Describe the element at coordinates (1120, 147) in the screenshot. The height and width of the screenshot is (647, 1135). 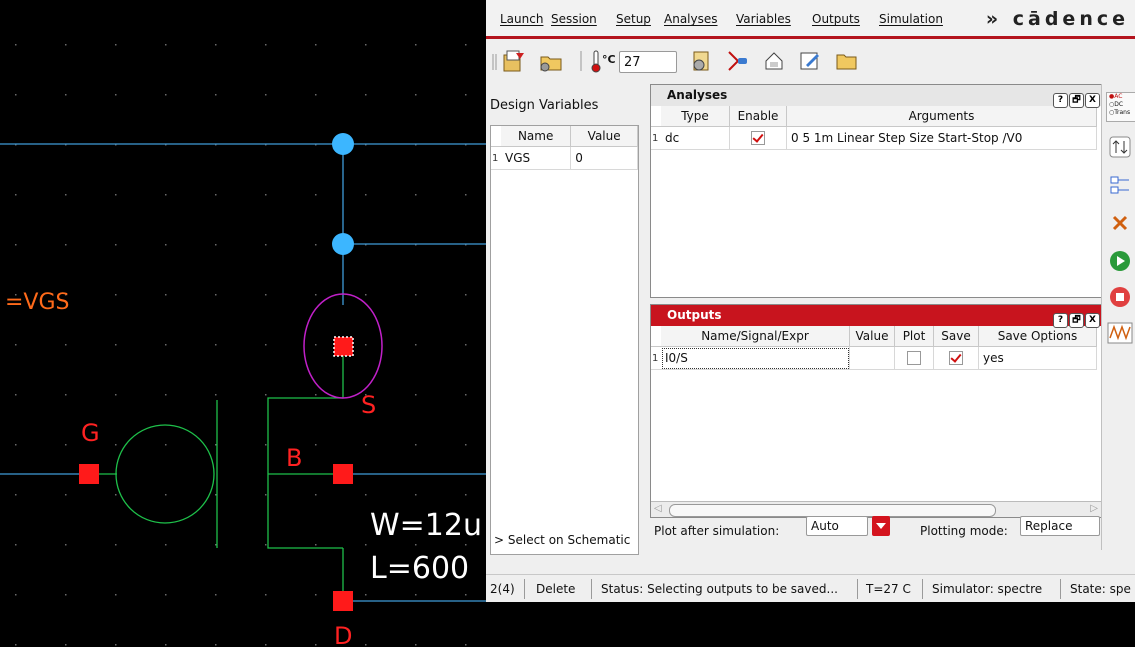
I see `sort-icon` at that location.